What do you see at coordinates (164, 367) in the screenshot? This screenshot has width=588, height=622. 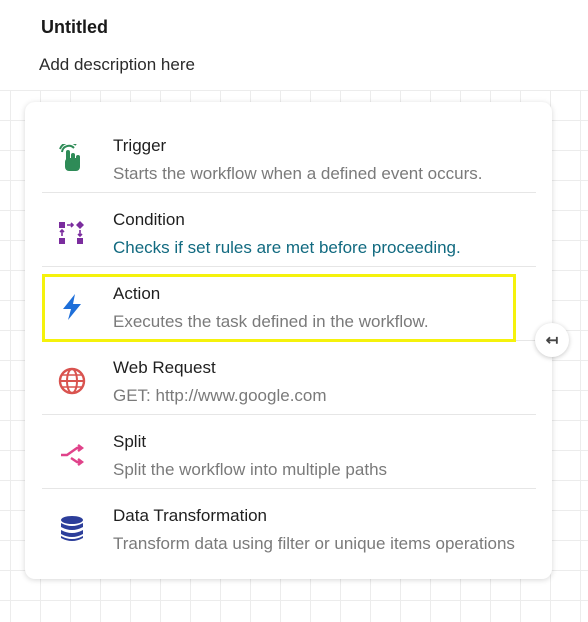 I see `node-label: Web Request` at bounding box center [164, 367].